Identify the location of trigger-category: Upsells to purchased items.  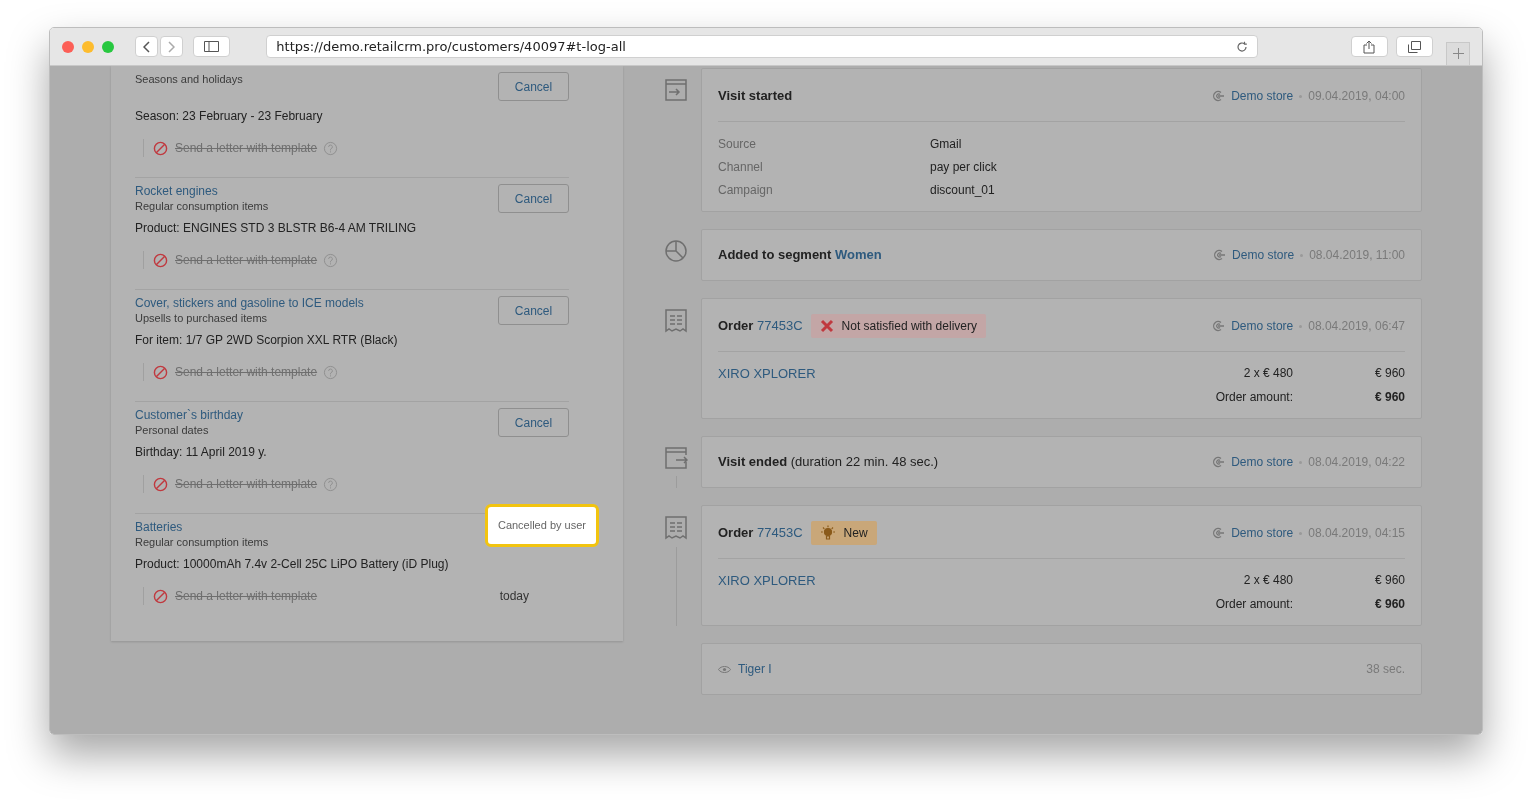
(202, 318).